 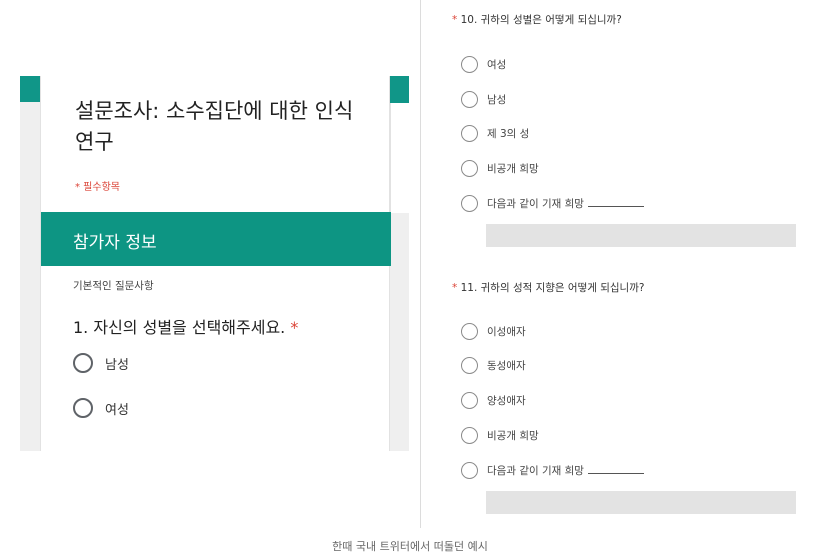 What do you see at coordinates (101, 408) in the screenshot?
I see `option-female: 여성` at bounding box center [101, 408].